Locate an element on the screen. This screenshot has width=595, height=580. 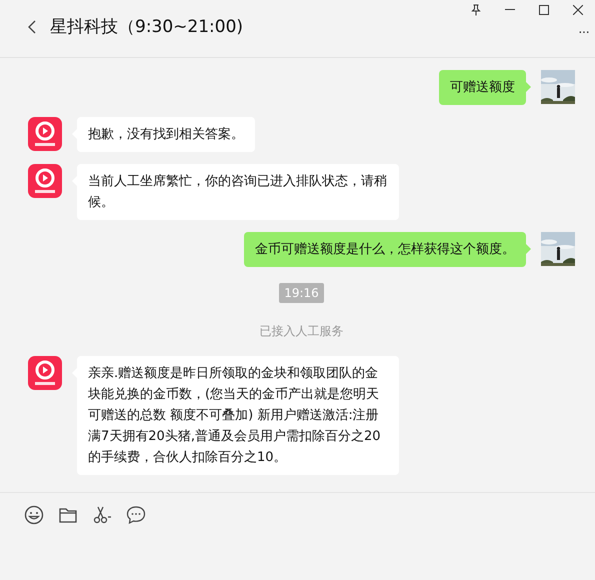
sent-message: 可赠送额度 is located at coordinates (482, 87).